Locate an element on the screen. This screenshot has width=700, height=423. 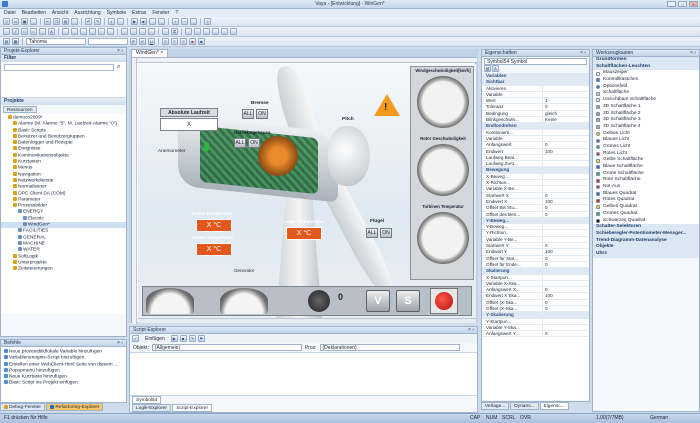
menu-datei: Datei is located at coordinates (10, 13).